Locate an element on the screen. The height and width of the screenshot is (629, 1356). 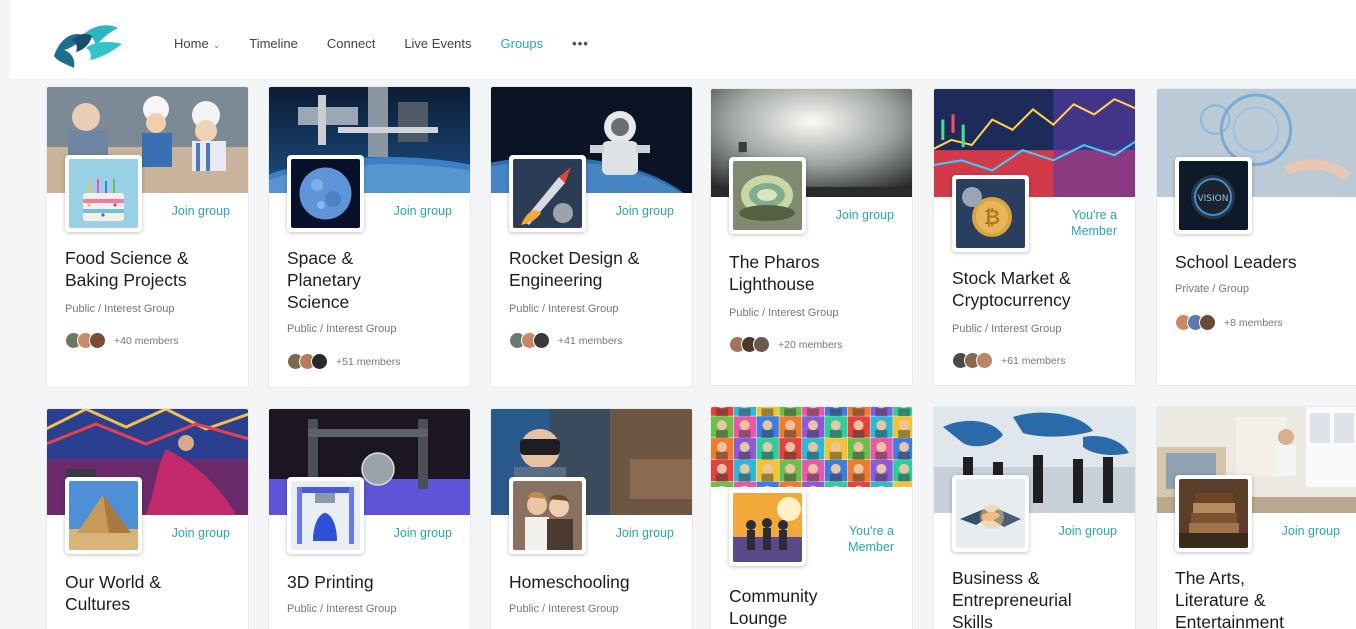
group-title: Space & Planetary Science is located at coordinates (372, 280).